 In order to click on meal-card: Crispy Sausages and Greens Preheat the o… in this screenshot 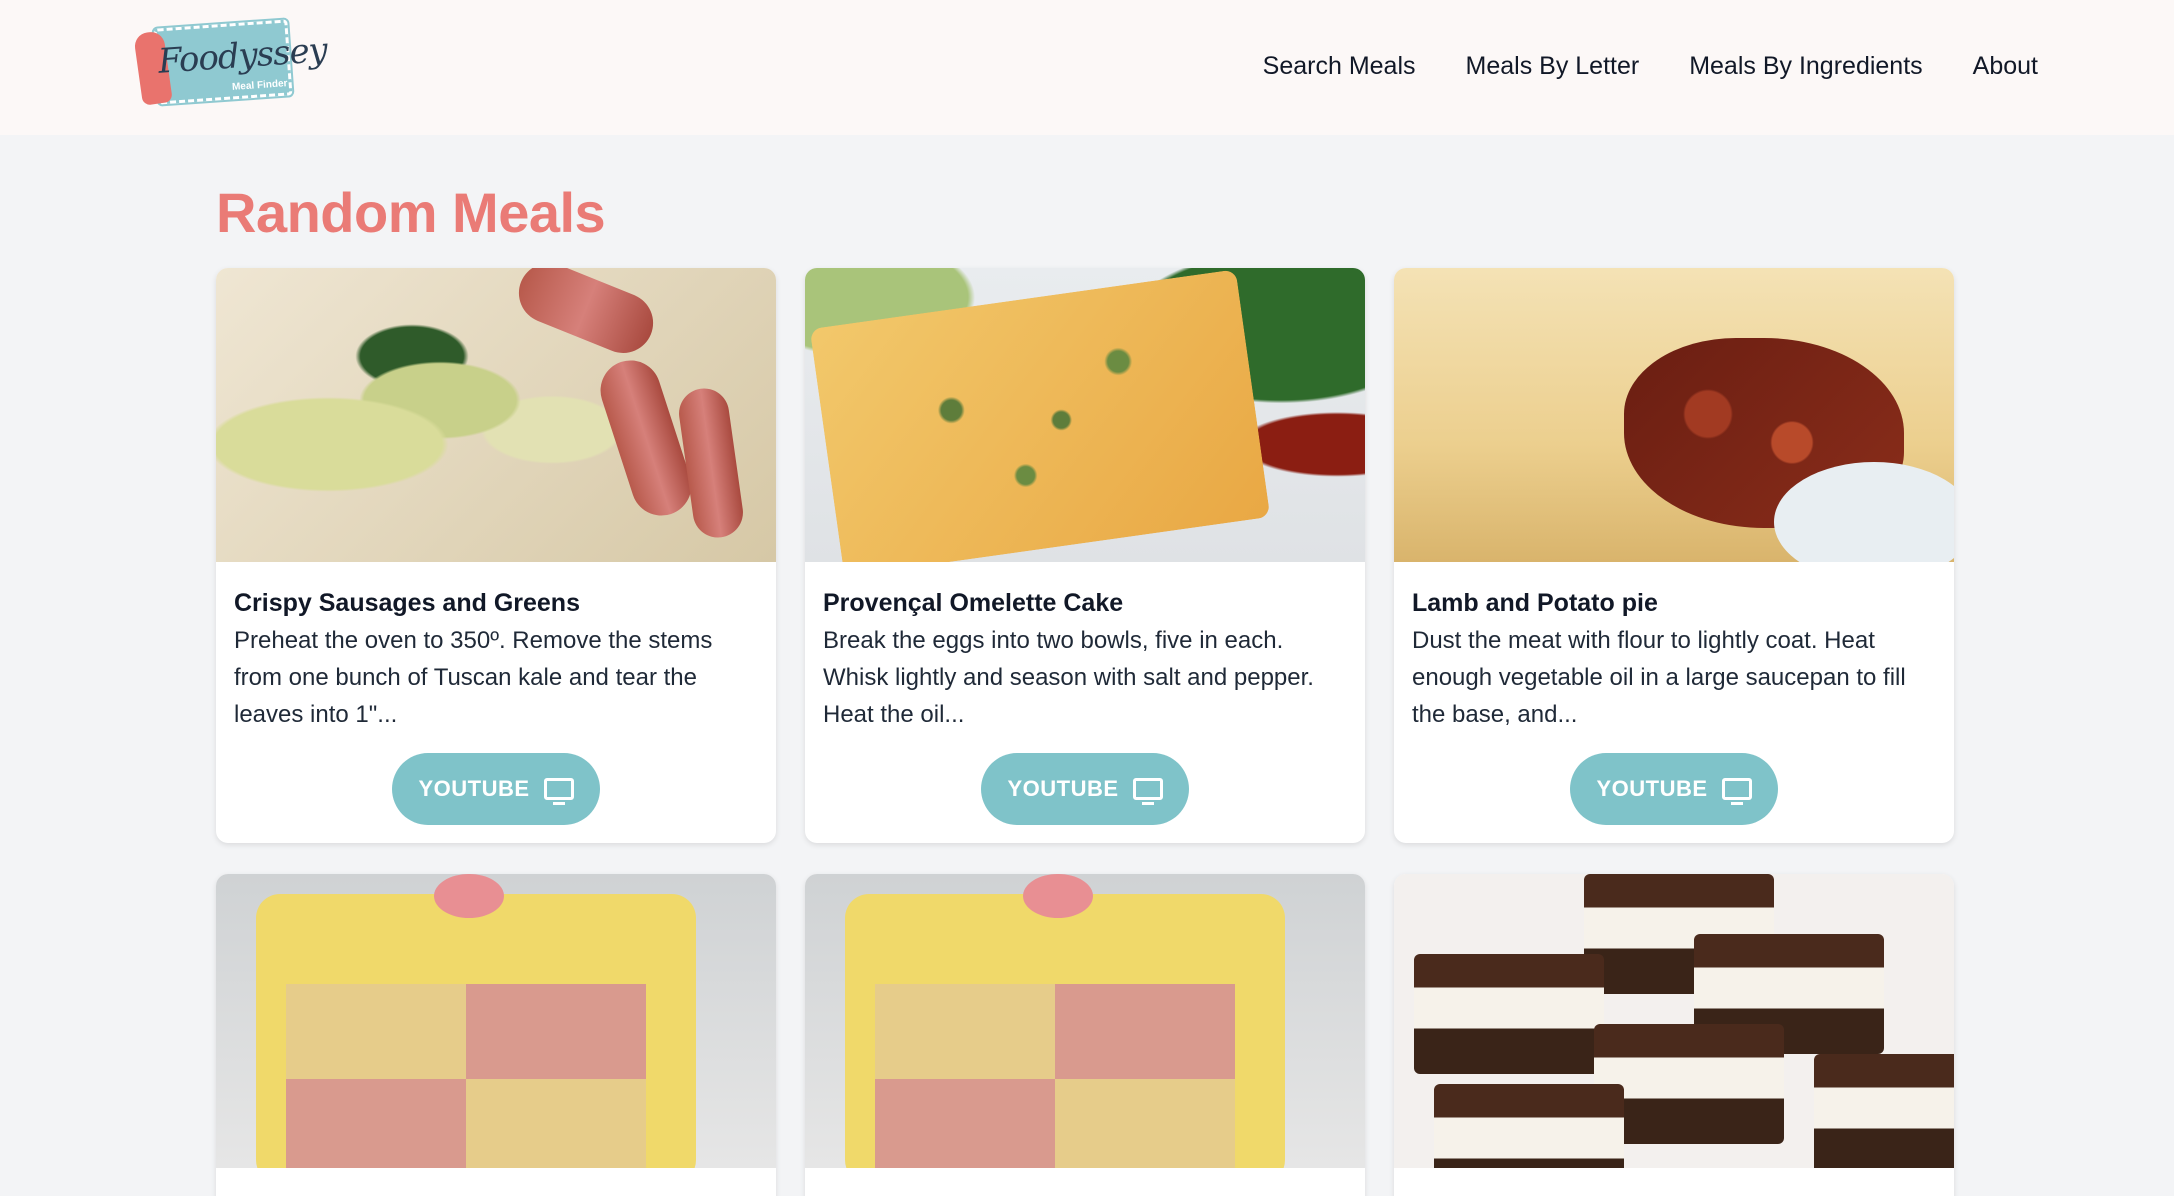, I will do `click(496, 555)`.